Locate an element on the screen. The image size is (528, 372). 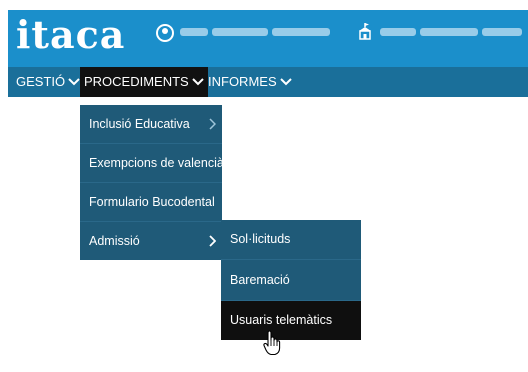
menu-item-formulario-bucodental: Formulario Bucodental is located at coordinates (151, 202).